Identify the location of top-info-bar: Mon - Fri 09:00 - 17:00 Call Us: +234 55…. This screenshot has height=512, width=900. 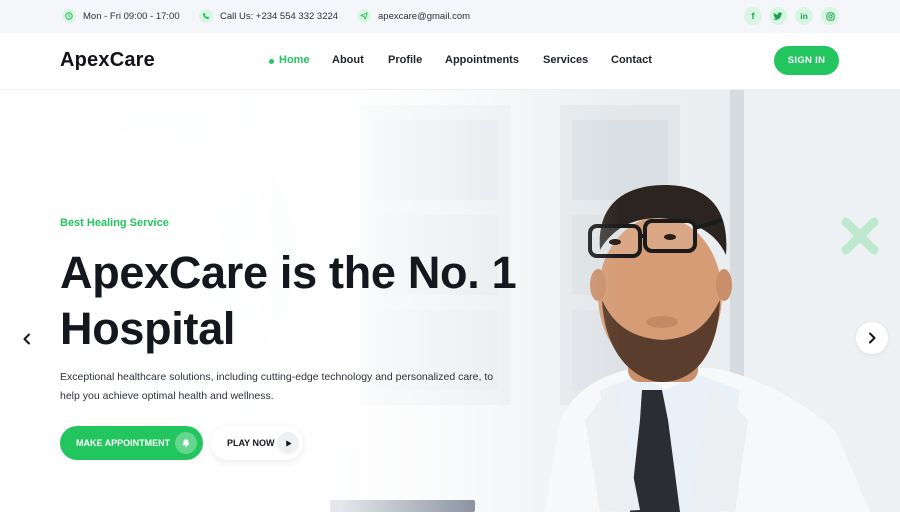
(450, 16).